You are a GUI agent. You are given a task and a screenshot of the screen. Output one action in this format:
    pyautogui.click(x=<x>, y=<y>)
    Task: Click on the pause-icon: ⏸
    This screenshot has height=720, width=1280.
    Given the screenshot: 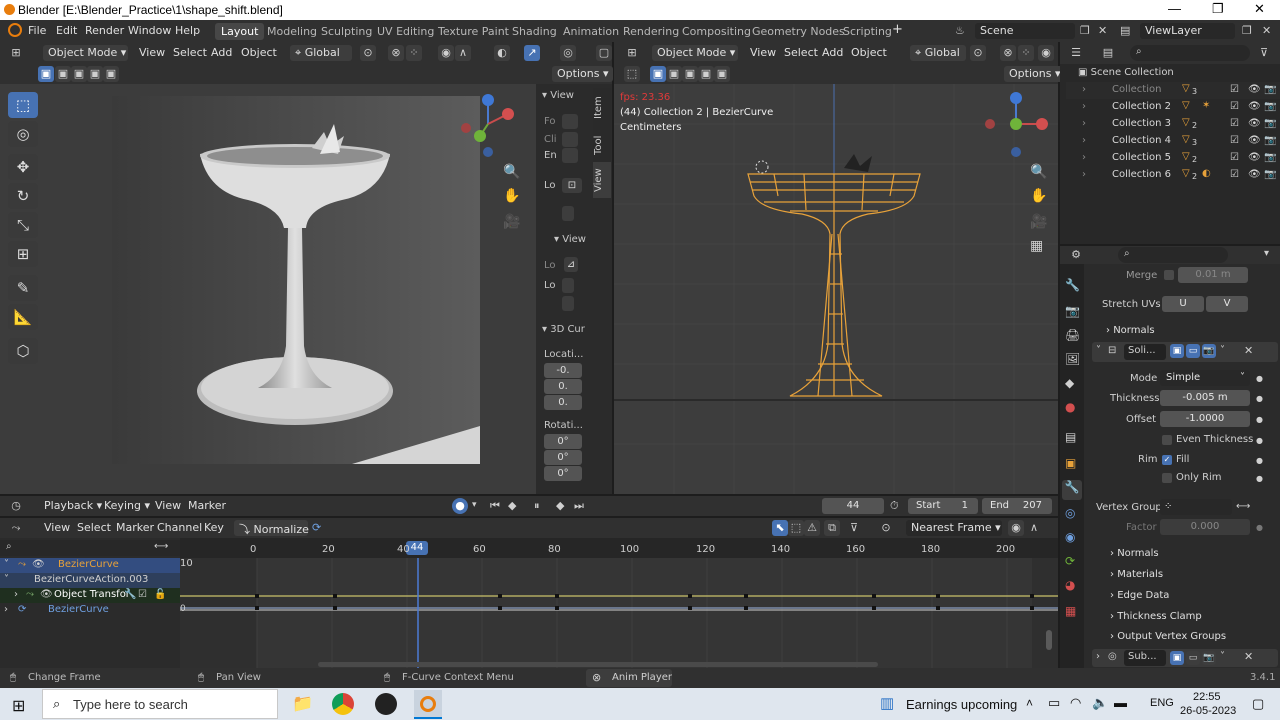 What is the action you would take?
    pyautogui.click(x=537, y=506)
    